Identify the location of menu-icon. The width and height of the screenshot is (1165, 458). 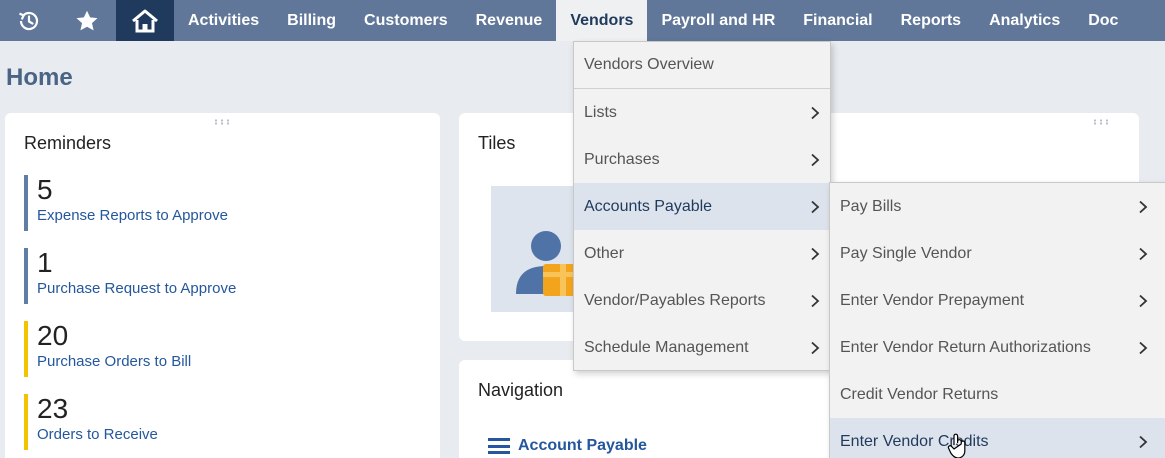
(499, 446).